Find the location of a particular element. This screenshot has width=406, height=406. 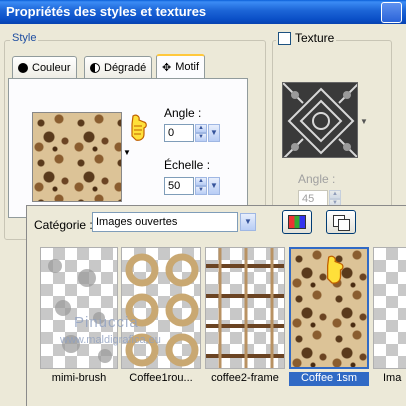

thumbnail-label-selected: Coffee 1sm is located at coordinates (329, 379).